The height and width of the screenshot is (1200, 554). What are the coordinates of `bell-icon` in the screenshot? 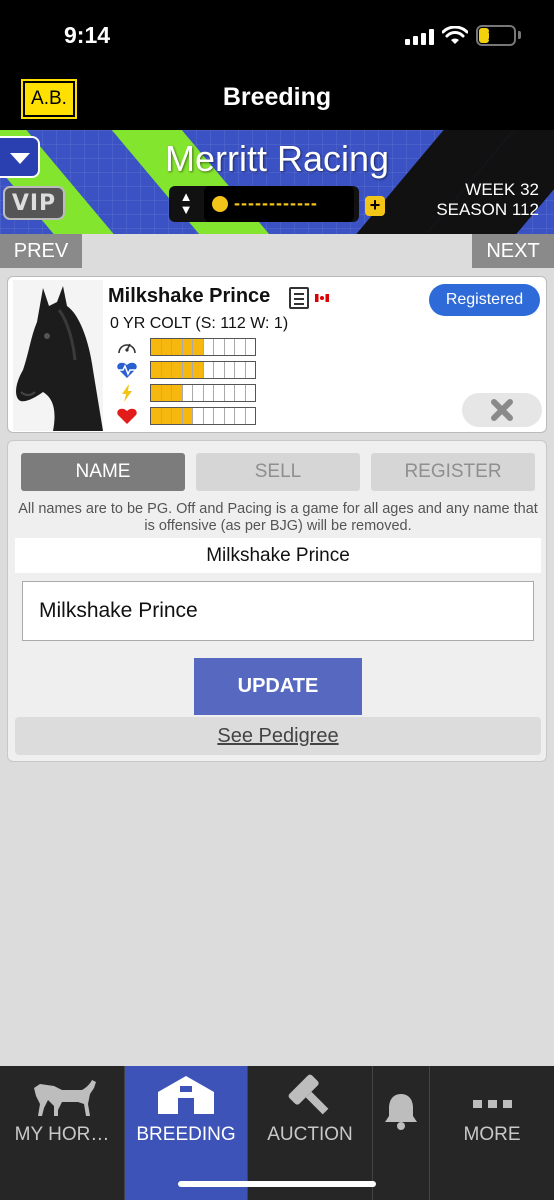 It's located at (401, 1112).